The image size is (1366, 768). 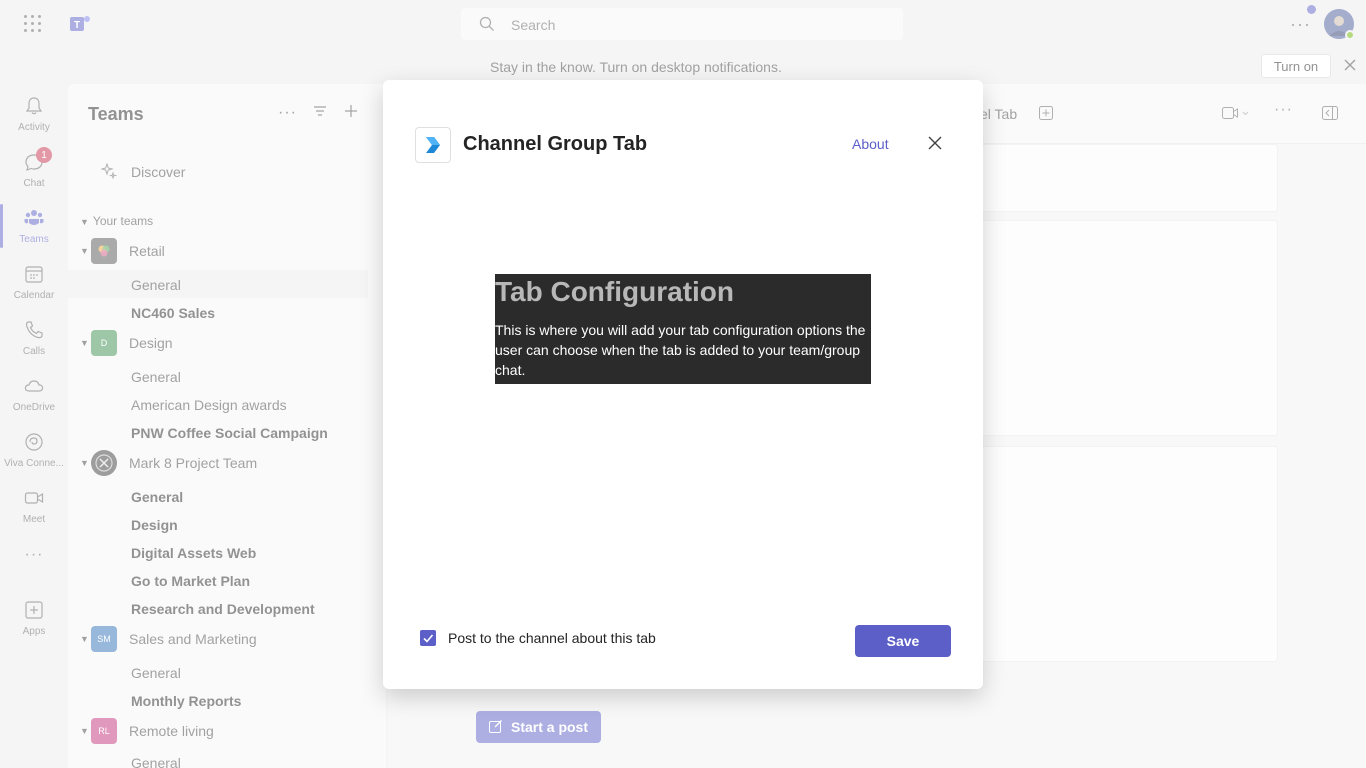 I want to click on checkmark-icon, so click(x=428, y=638).